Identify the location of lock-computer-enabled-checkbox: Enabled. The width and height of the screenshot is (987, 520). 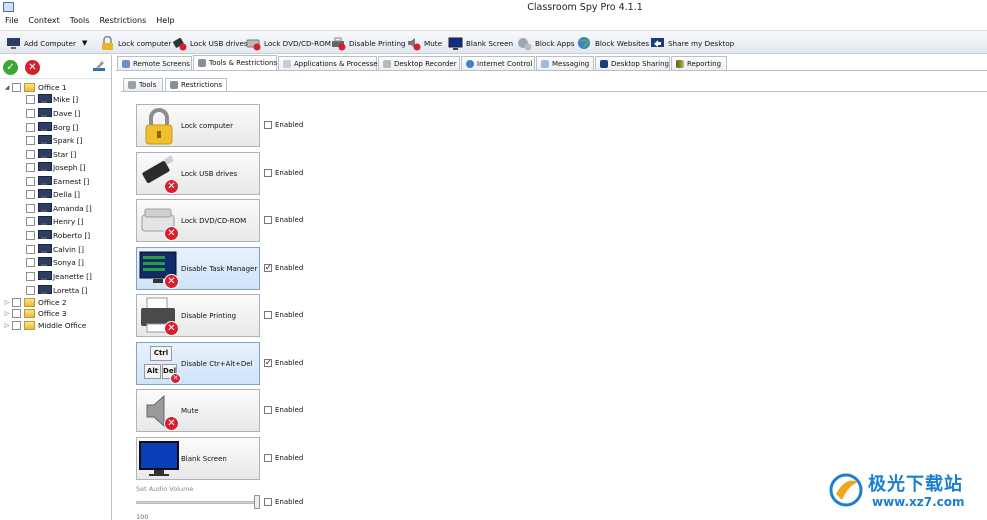
(283, 125).